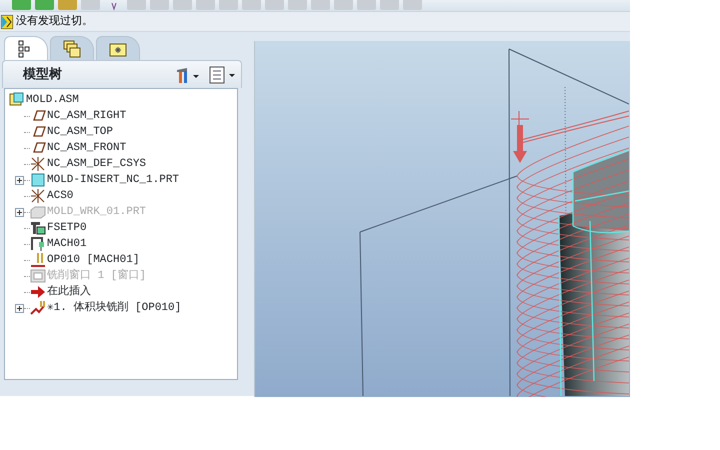 This screenshot has height=450, width=720. Describe the element at coordinates (38, 292) in the screenshot. I see `arrow-icon` at that location.